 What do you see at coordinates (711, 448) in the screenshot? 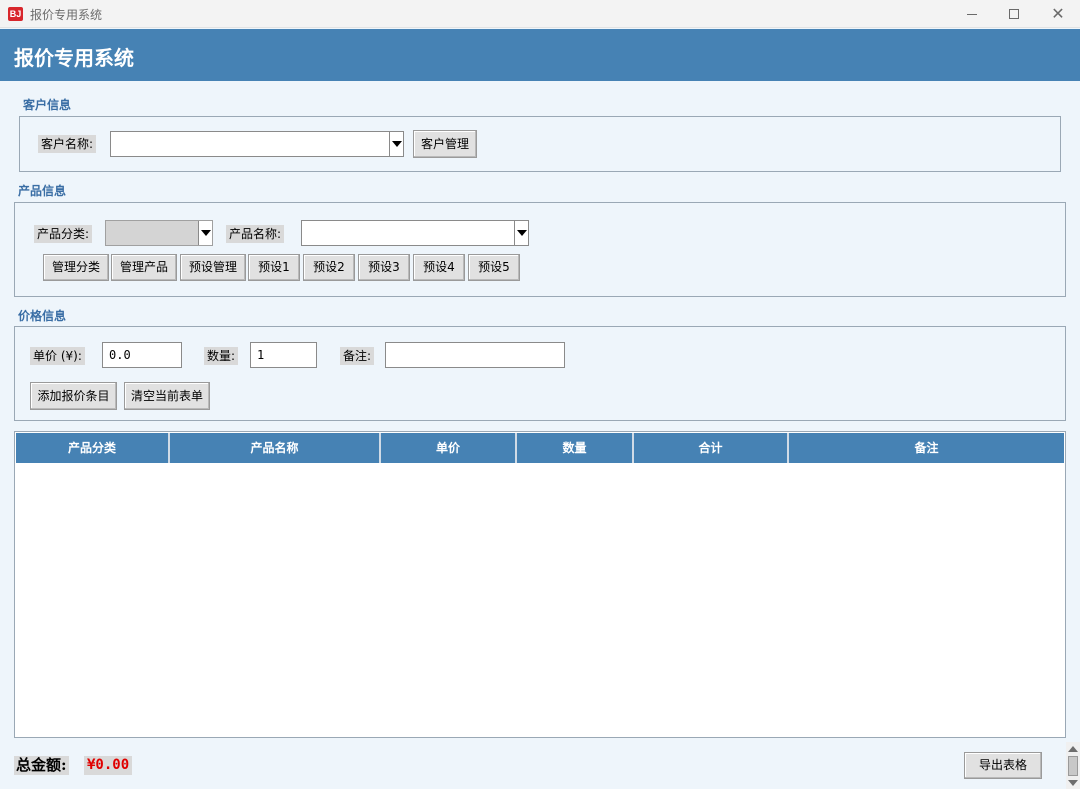
I see `column-header-subtotal: 合计` at bounding box center [711, 448].